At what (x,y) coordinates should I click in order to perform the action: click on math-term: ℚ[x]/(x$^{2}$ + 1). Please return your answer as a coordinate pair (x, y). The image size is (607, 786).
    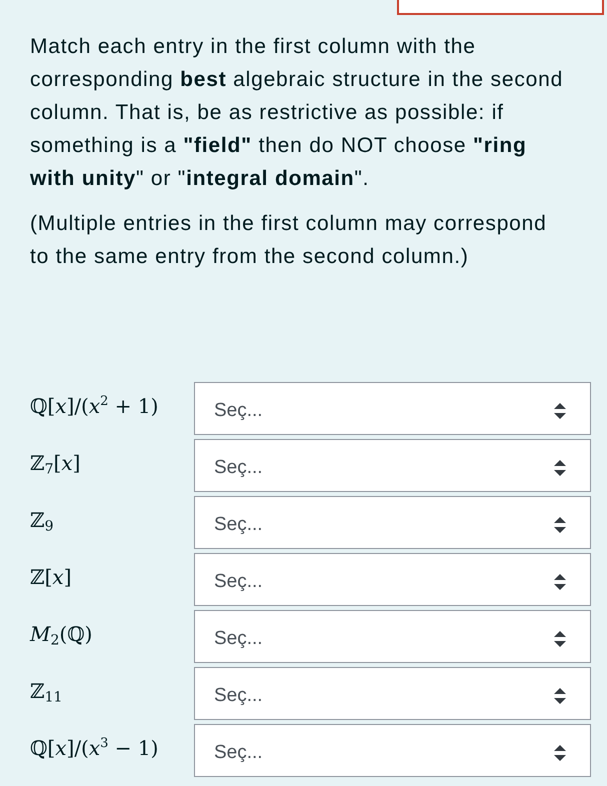
    Looking at the image, I should click on (95, 405).